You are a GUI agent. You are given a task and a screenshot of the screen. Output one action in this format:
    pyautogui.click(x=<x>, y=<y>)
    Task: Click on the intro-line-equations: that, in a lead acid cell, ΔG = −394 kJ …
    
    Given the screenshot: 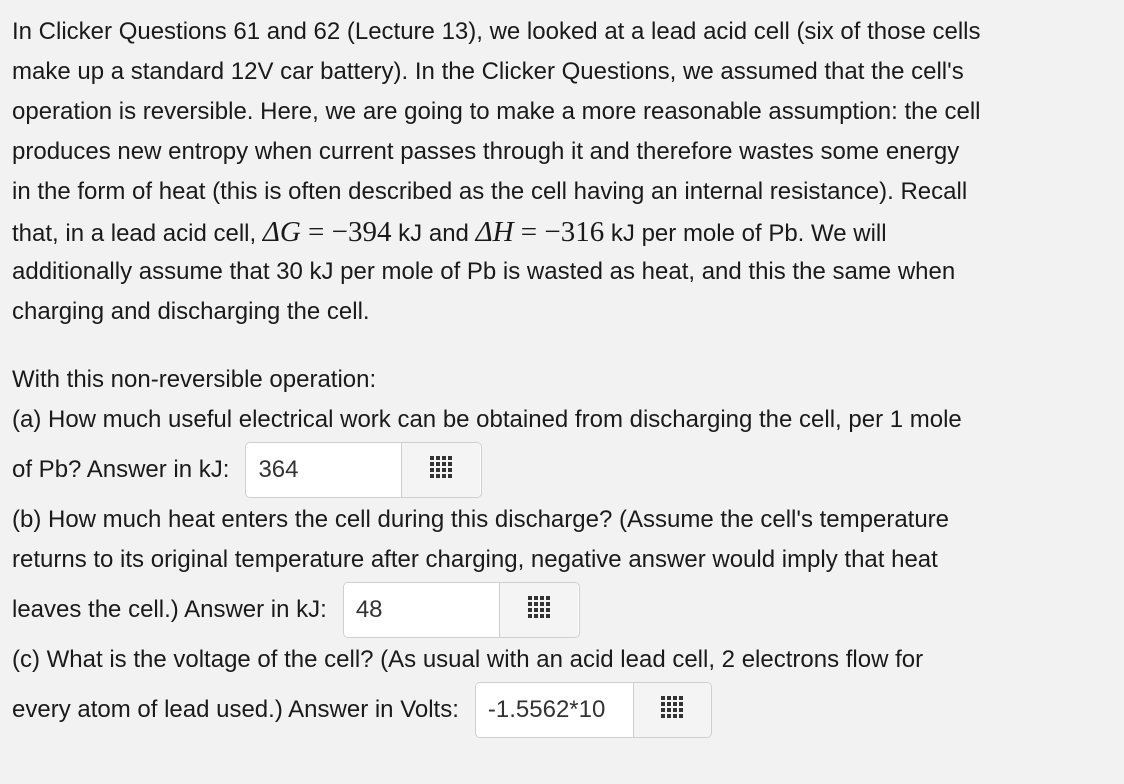 What is the action you would take?
    pyautogui.click(x=568, y=232)
    